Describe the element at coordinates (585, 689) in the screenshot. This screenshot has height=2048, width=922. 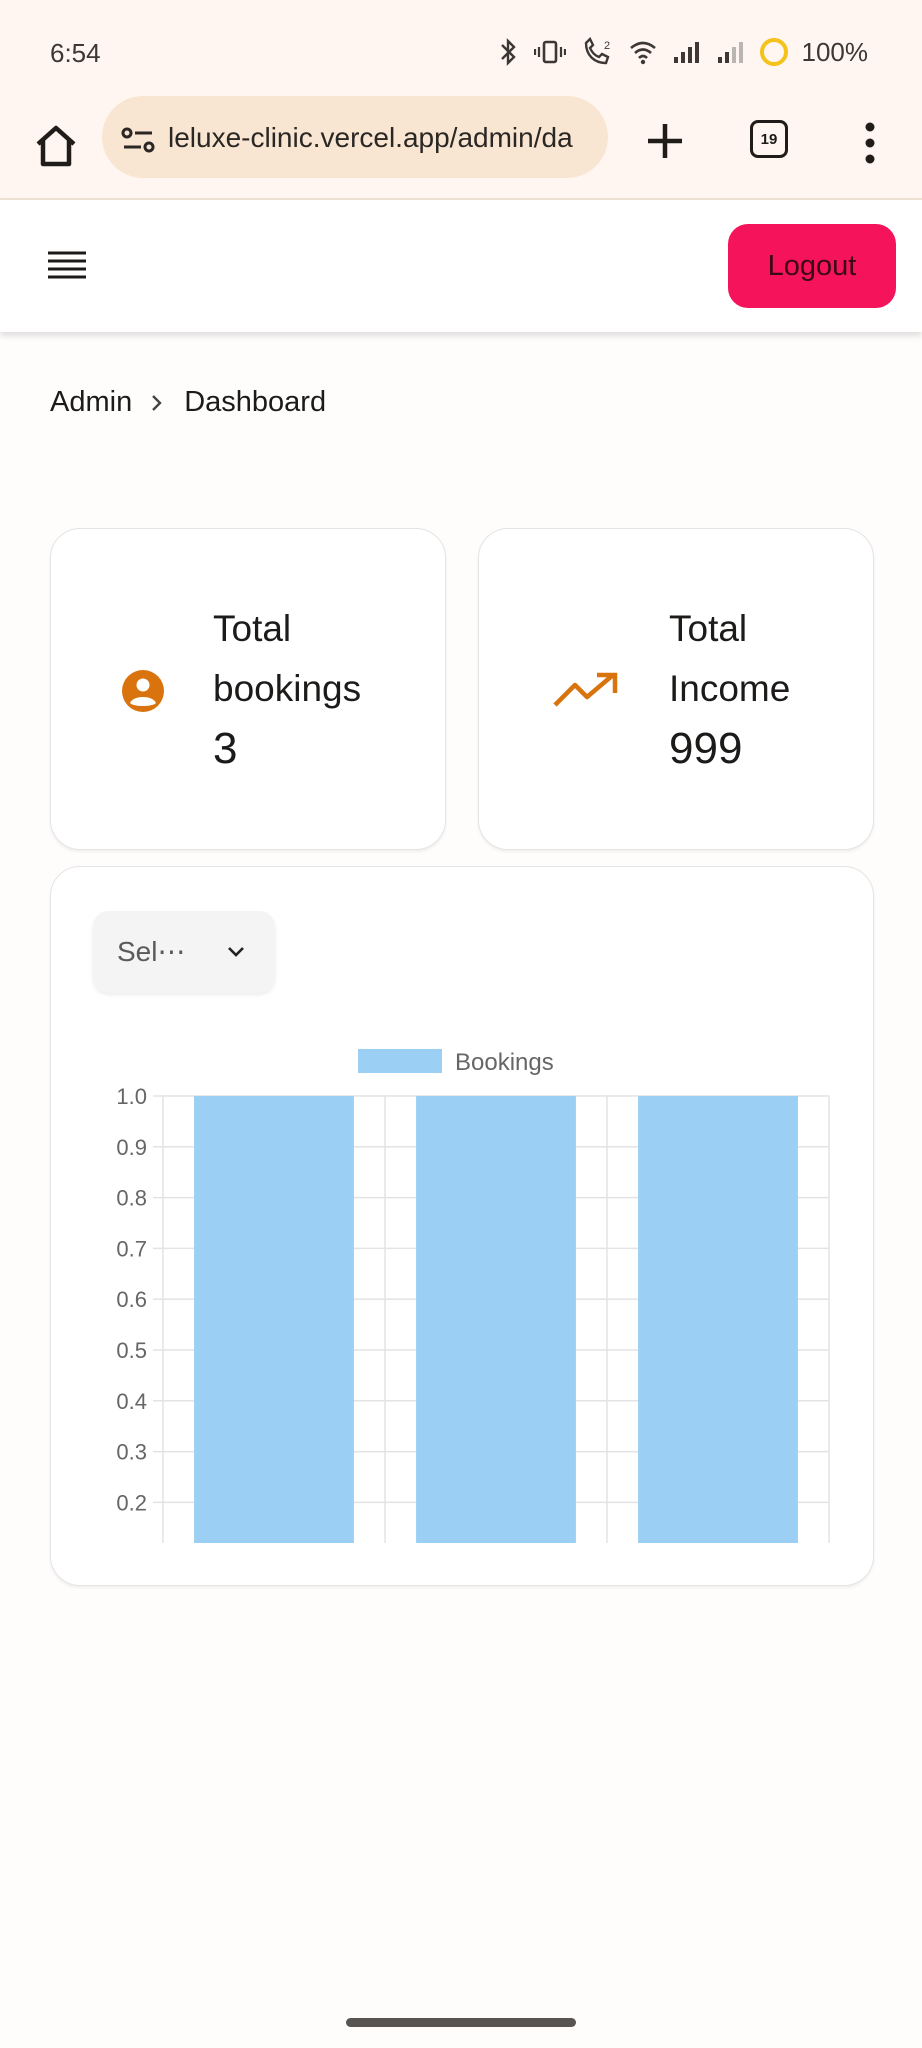
I see `trending-up-icon` at that location.